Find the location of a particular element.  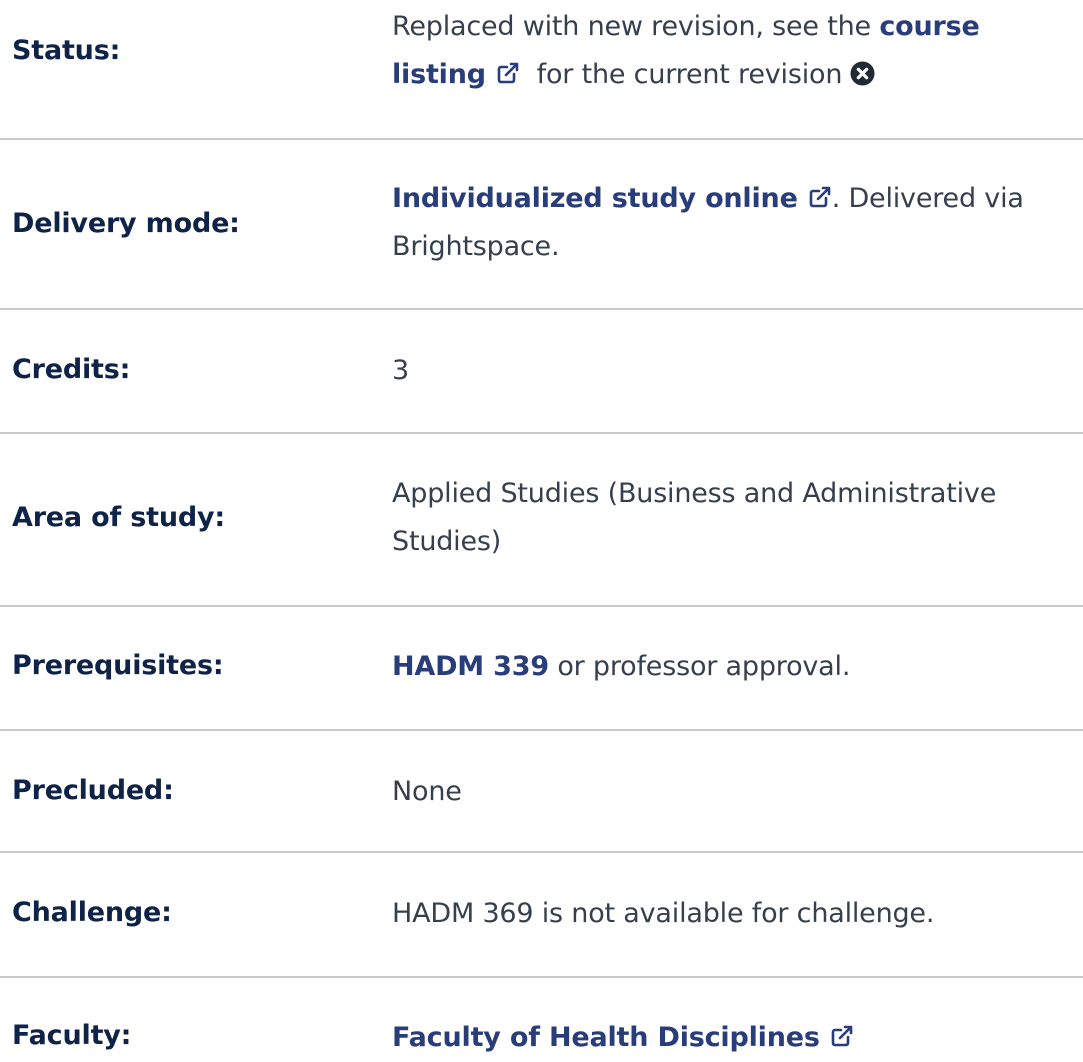

close-circle-icon is located at coordinates (862, 73).